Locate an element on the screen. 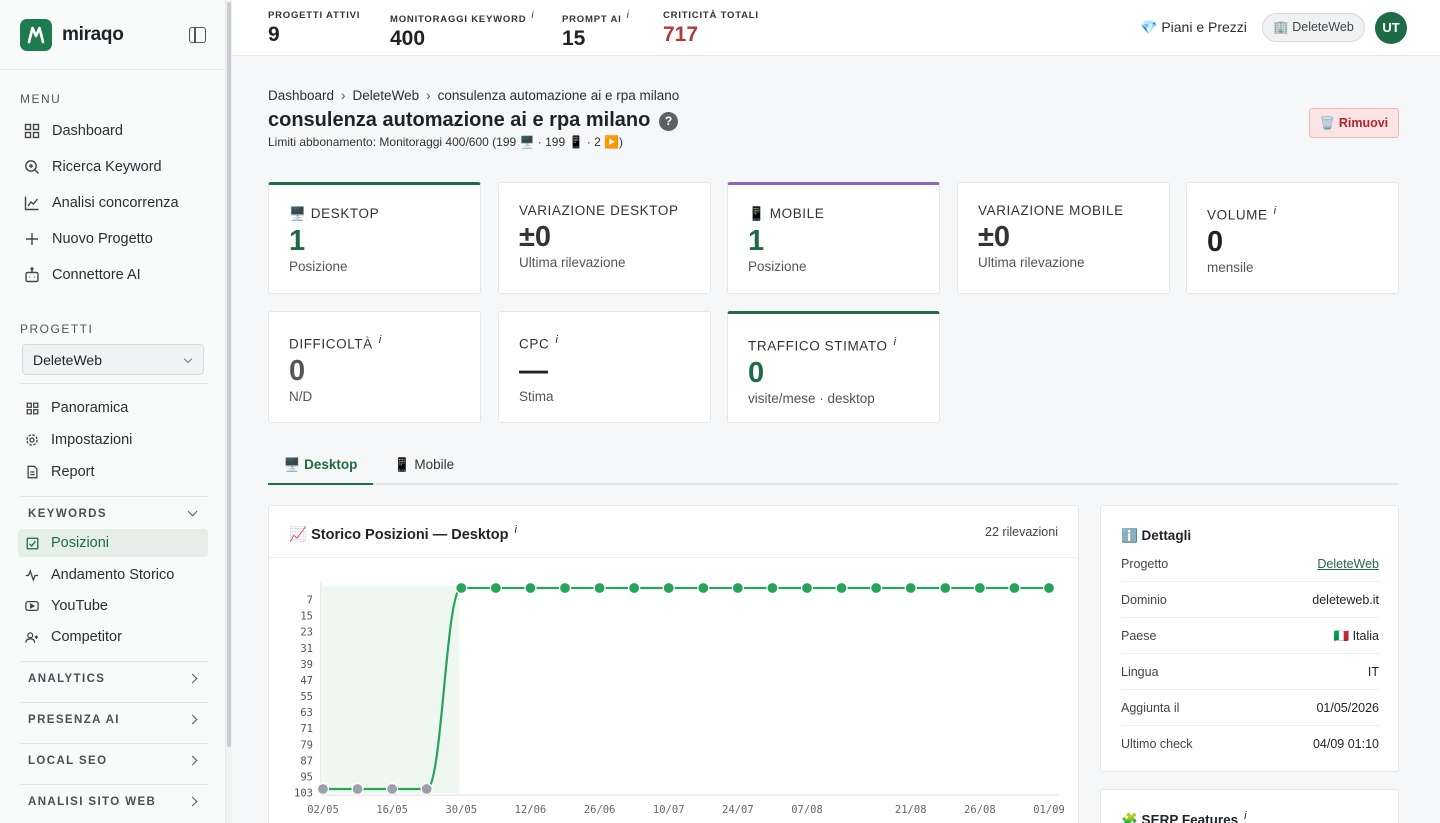  nav-panoramica-label: Panoramica is located at coordinates (90, 408).